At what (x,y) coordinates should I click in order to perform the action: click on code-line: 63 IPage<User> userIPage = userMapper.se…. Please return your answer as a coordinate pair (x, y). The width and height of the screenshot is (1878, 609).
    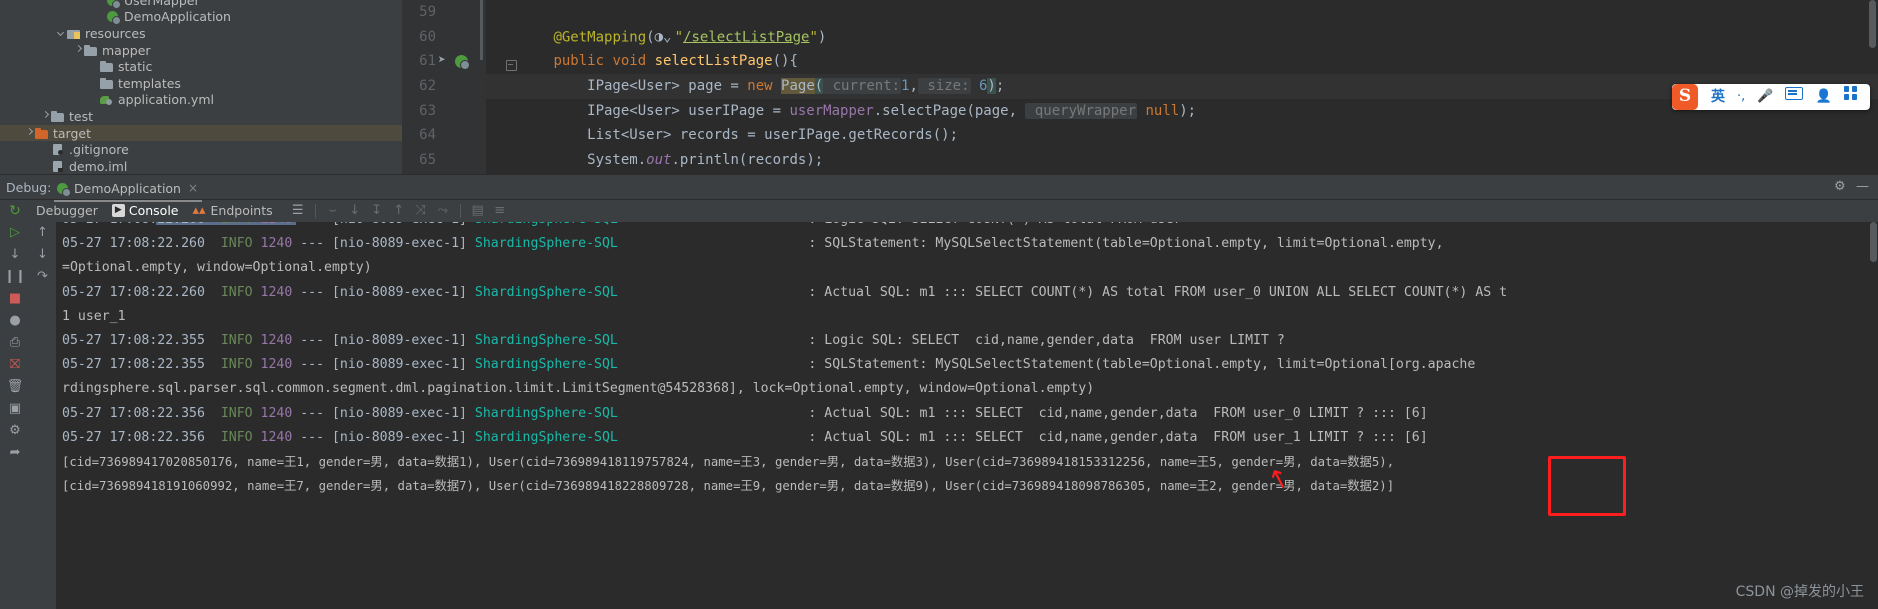
    Looking at the image, I should click on (1140, 111).